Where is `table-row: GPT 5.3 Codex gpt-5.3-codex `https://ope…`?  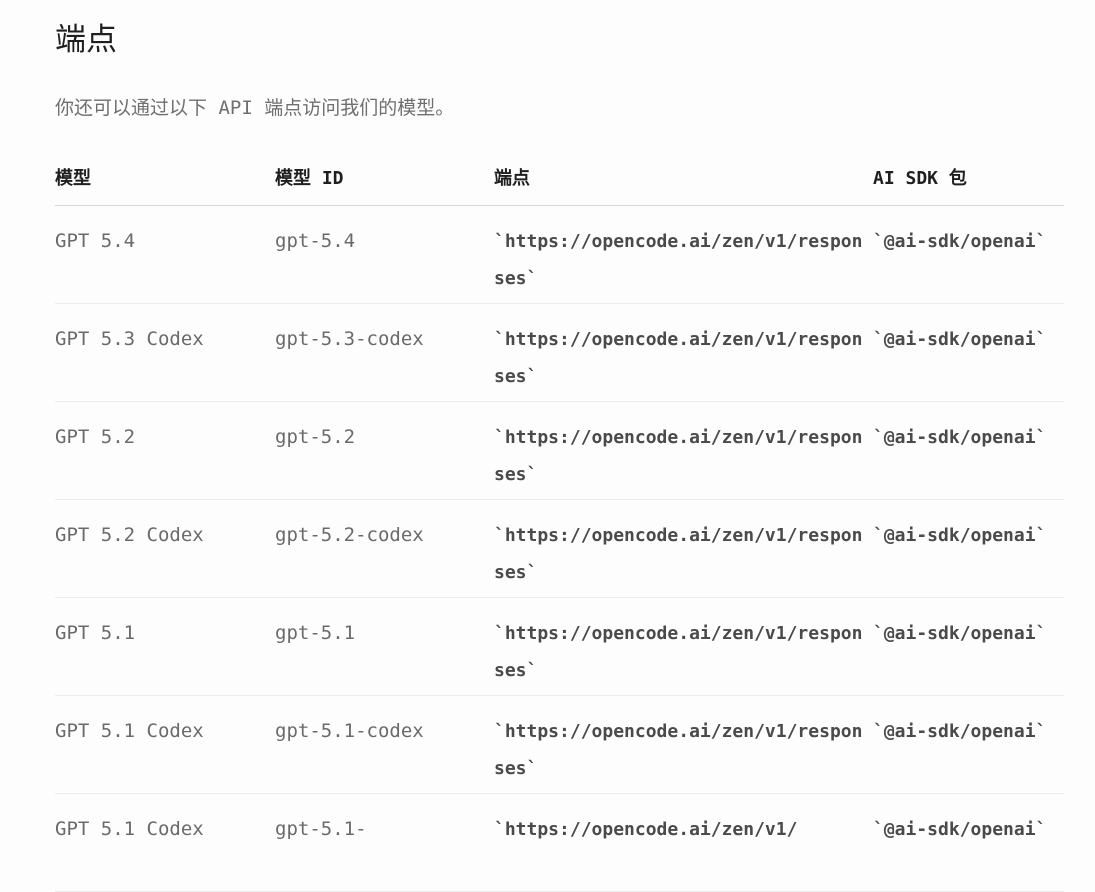 table-row: GPT 5.3 Codex gpt-5.3-codex `https://ope… is located at coordinates (559, 352).